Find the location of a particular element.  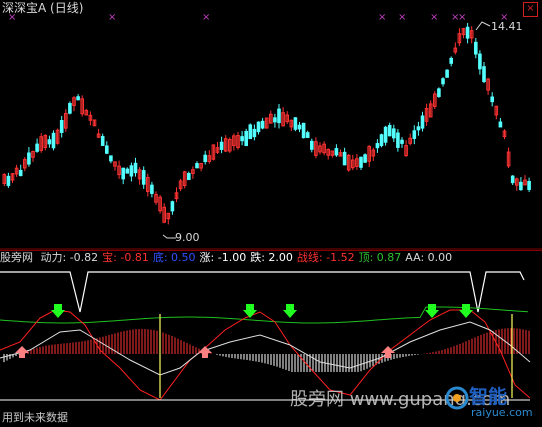

low-price-label: 9.00 is located at coordinates (187, 237).